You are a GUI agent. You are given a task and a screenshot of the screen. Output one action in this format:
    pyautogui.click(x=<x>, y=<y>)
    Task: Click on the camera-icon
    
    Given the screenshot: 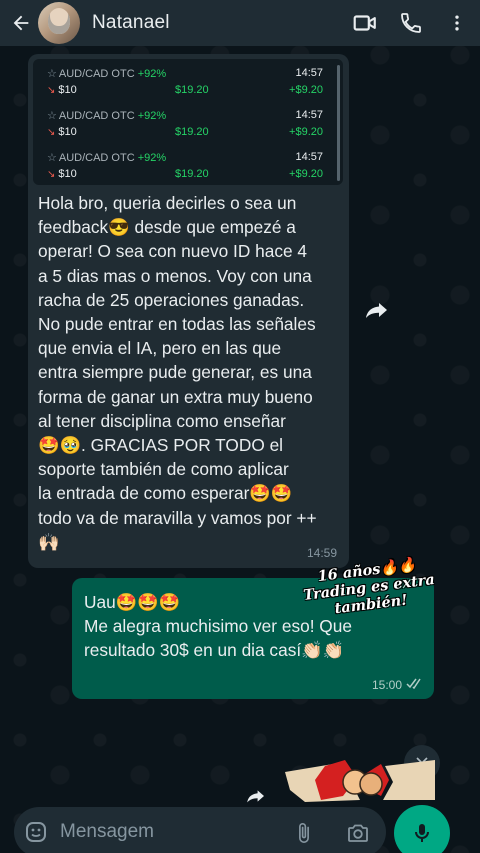 What is the action you would take?
    pyautogui.click(x=358, y=833)
    